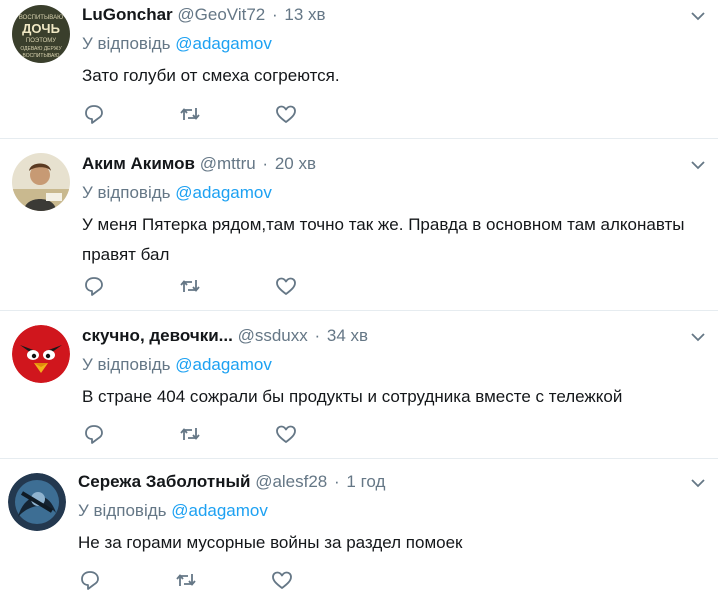 The height and width of the screenshot is (600, 718). I want to click on timestamp: 13 хв, so click(304, 14).